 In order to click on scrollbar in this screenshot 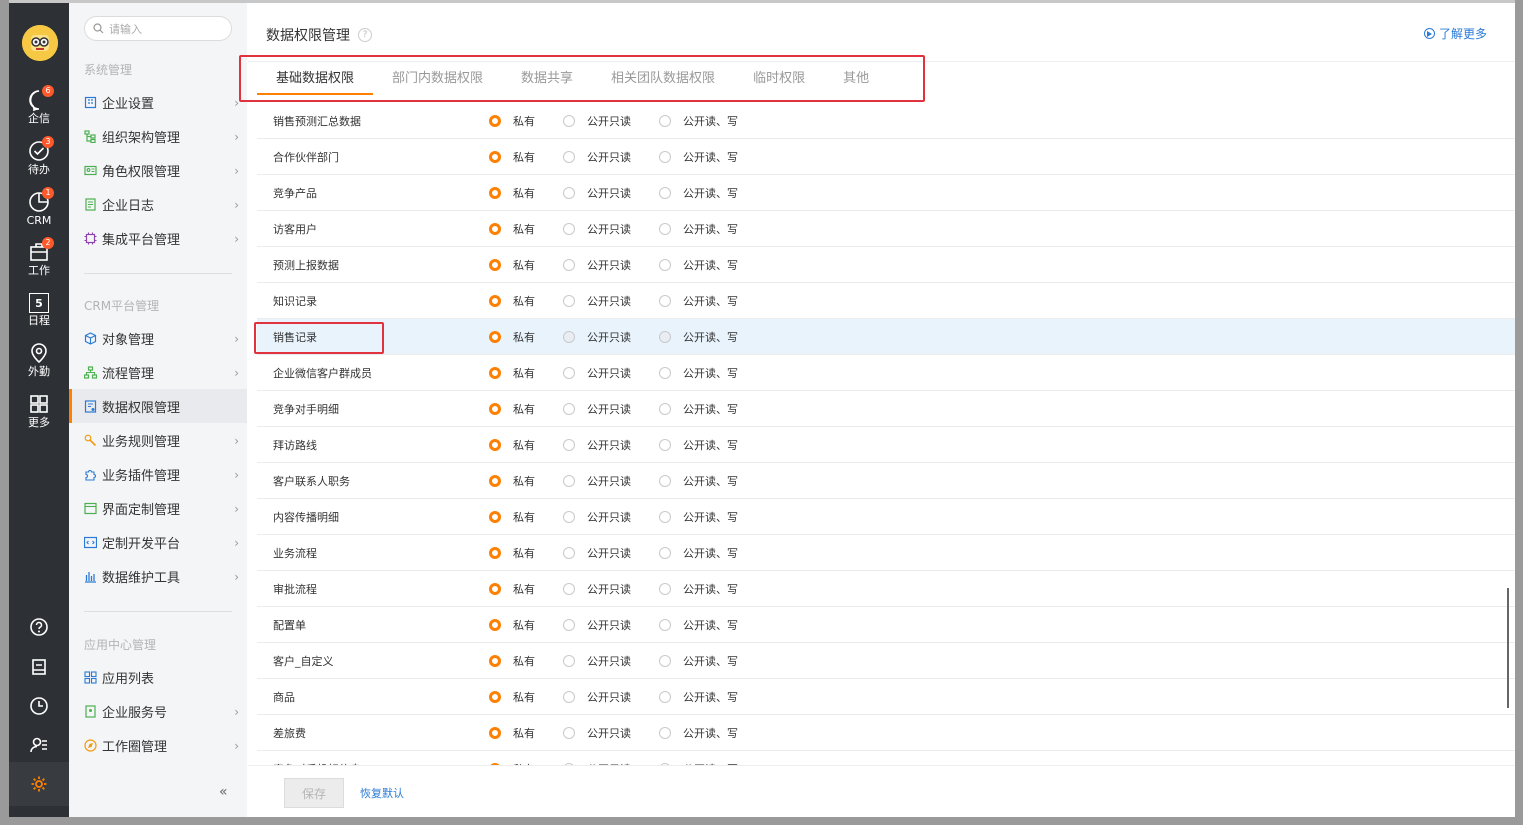, I will do `click(1508, 648)`.